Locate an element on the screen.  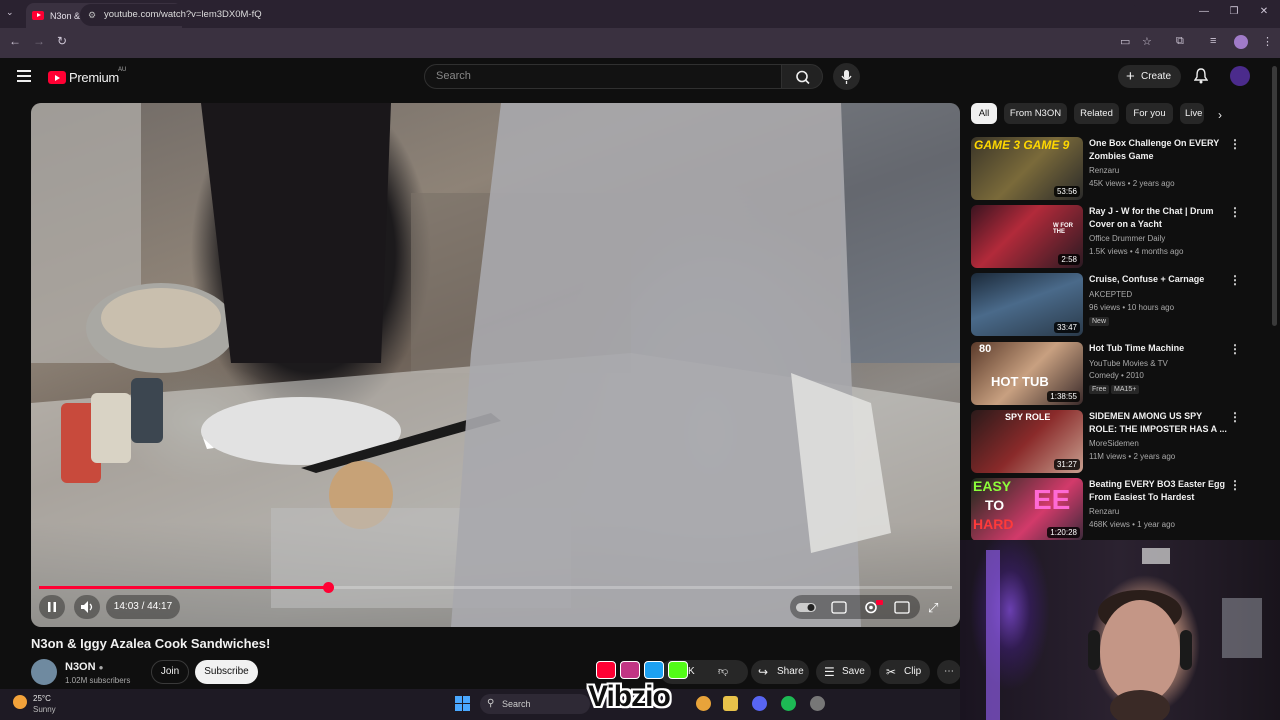
reload-icon: ↻ is located at coordinates (62, 41).